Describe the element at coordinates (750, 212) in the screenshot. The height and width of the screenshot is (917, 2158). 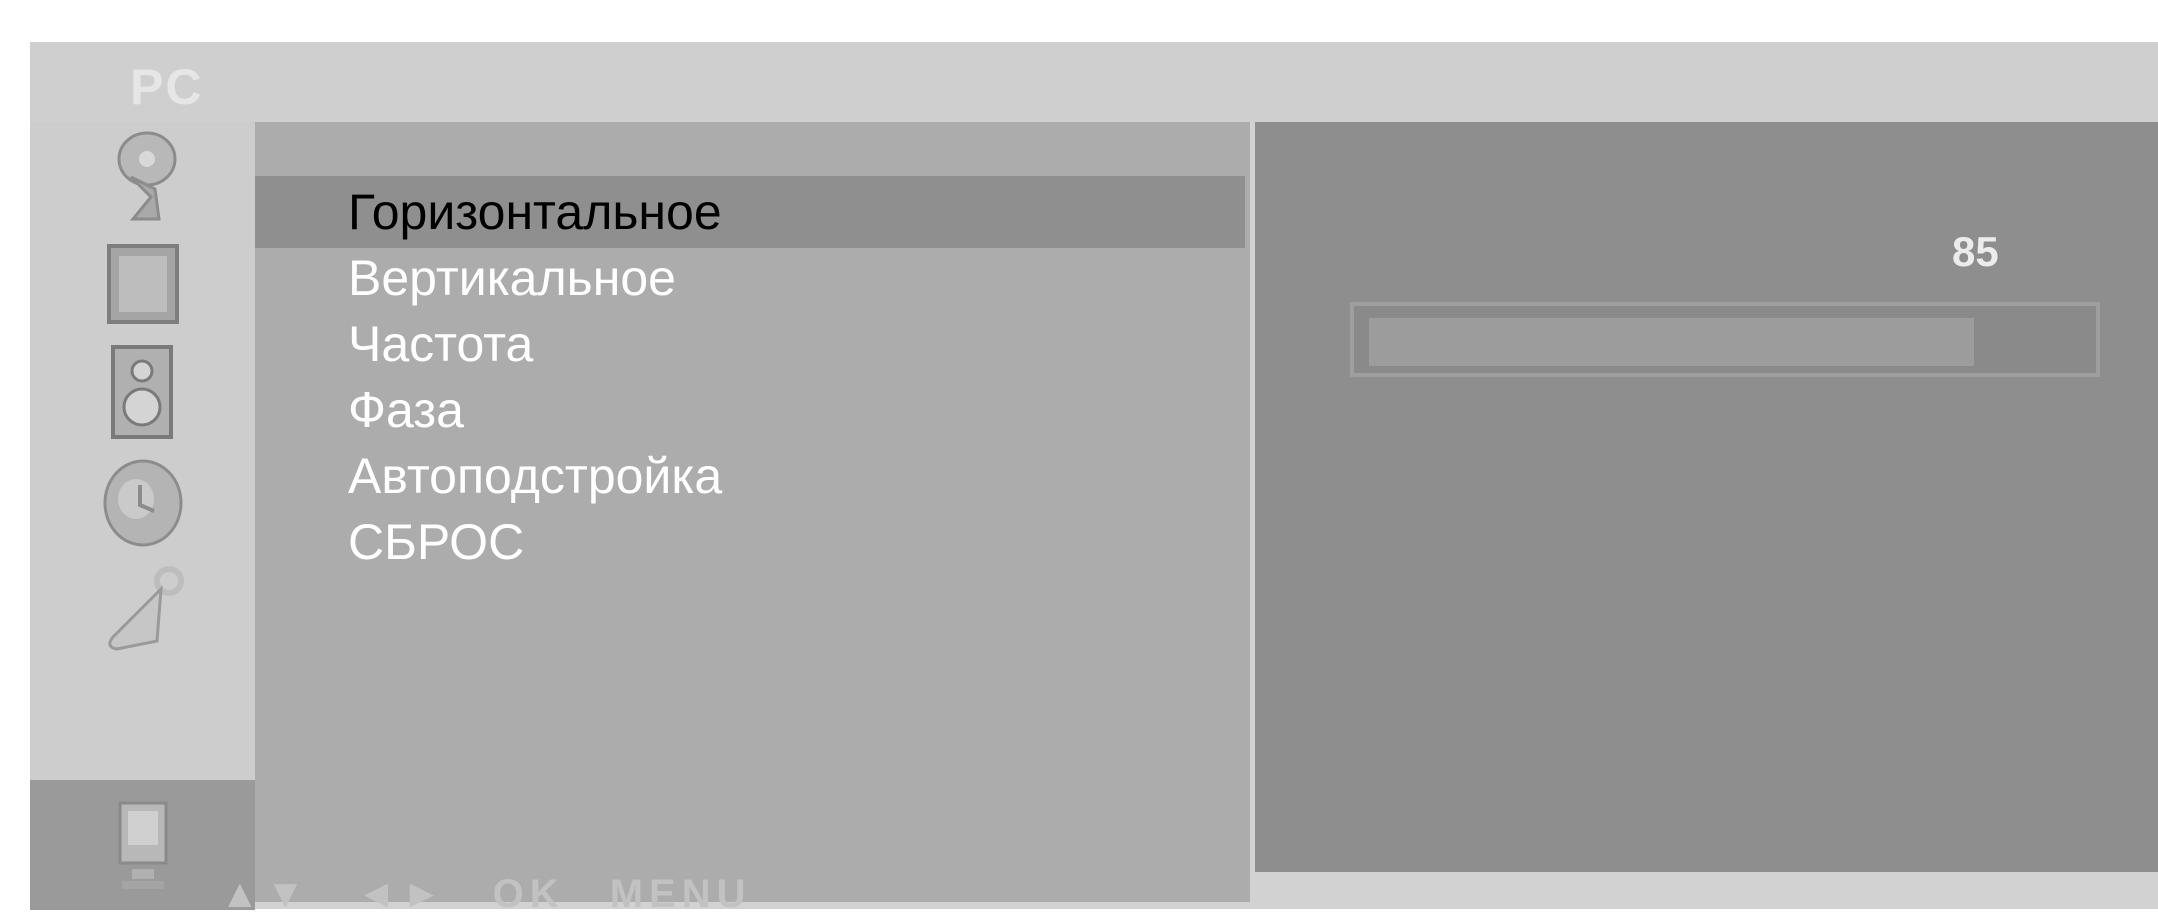
I see `menu-item-horizontal: Горизонтальное` at that location.